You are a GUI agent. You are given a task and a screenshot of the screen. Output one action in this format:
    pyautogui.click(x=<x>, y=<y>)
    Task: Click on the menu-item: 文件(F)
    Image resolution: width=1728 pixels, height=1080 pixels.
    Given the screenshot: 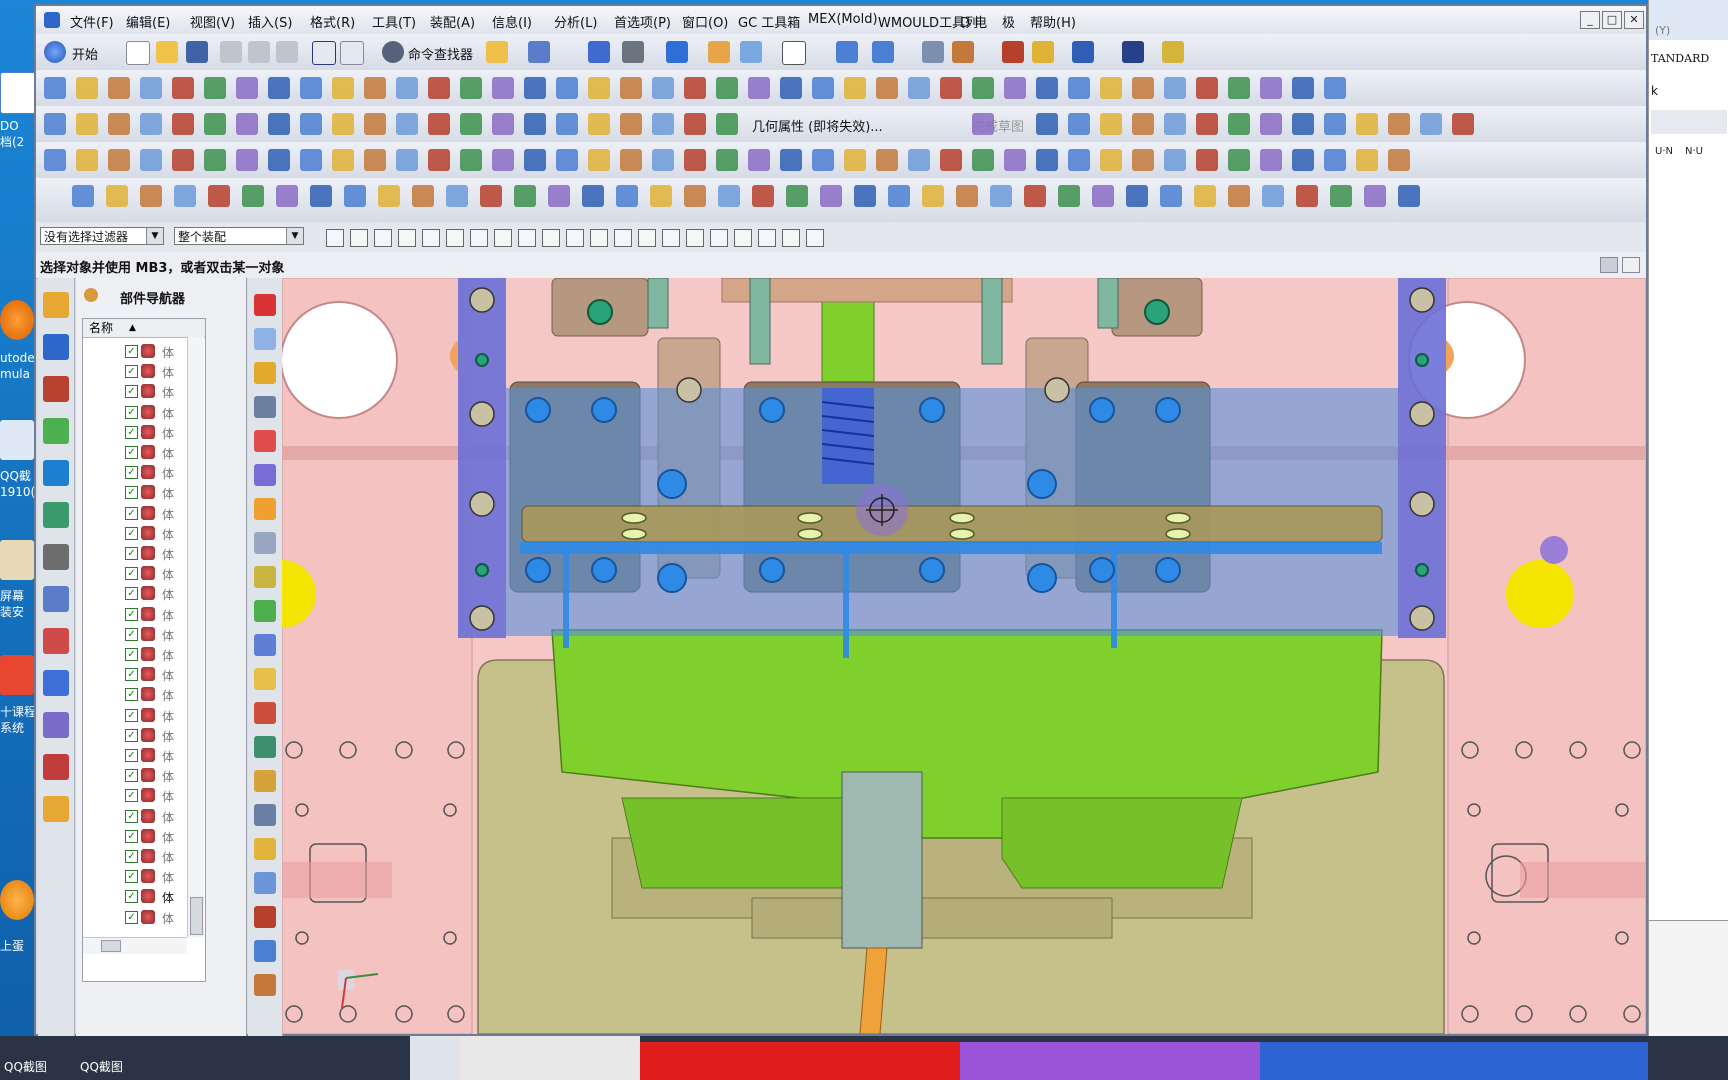 What is the action you would take?
    pyautogui.click(x=92, y=21)
    